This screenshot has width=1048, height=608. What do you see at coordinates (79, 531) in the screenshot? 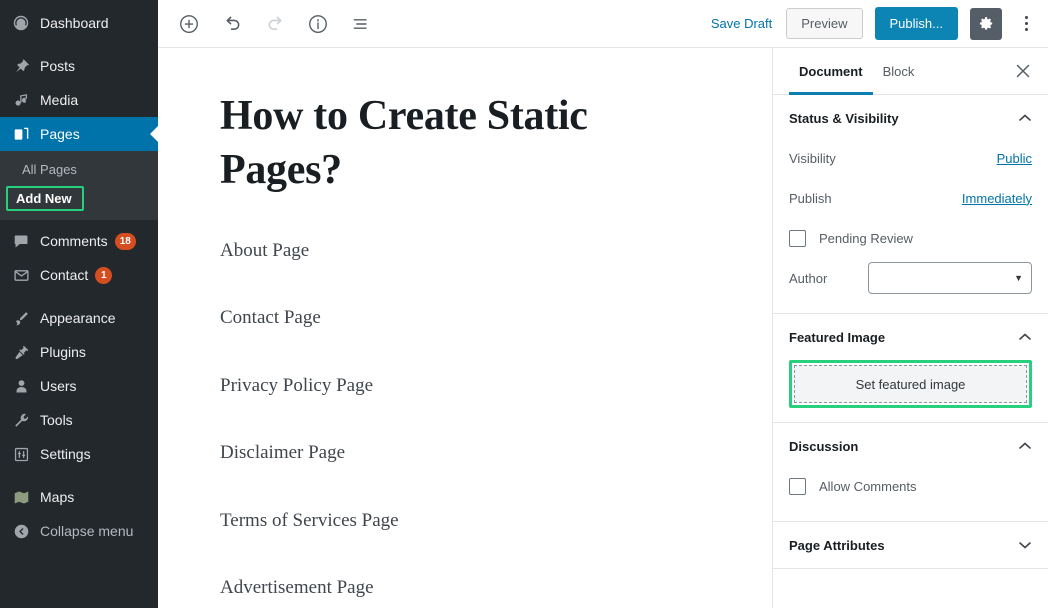
I see `sidebar-item-collapse-menu: Collapse menu` at bounding box center [79, 531].